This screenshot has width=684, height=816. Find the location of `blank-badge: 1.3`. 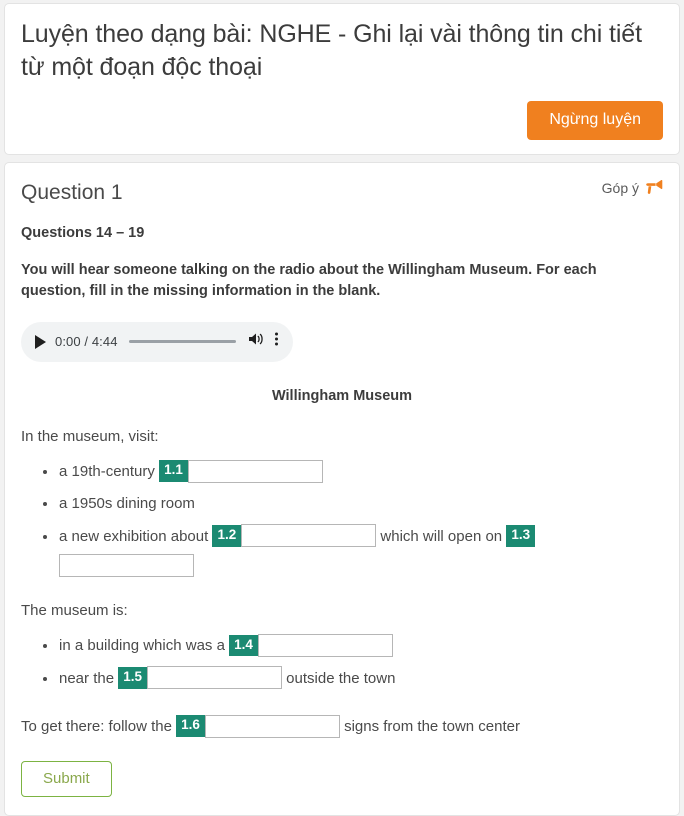

blank-badge: 1.3 is located at coordinates (521, 535).